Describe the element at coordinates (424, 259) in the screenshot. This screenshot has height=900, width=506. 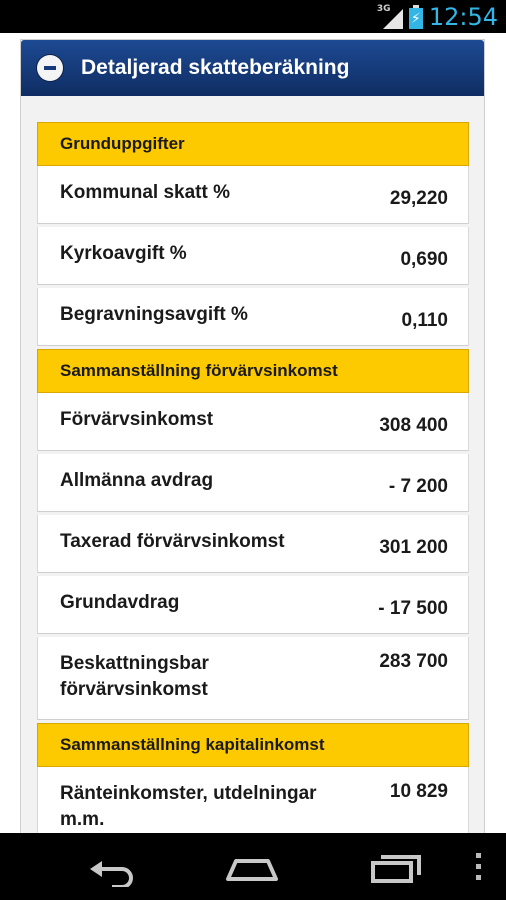
I see `row-value: 0,690` at that location.